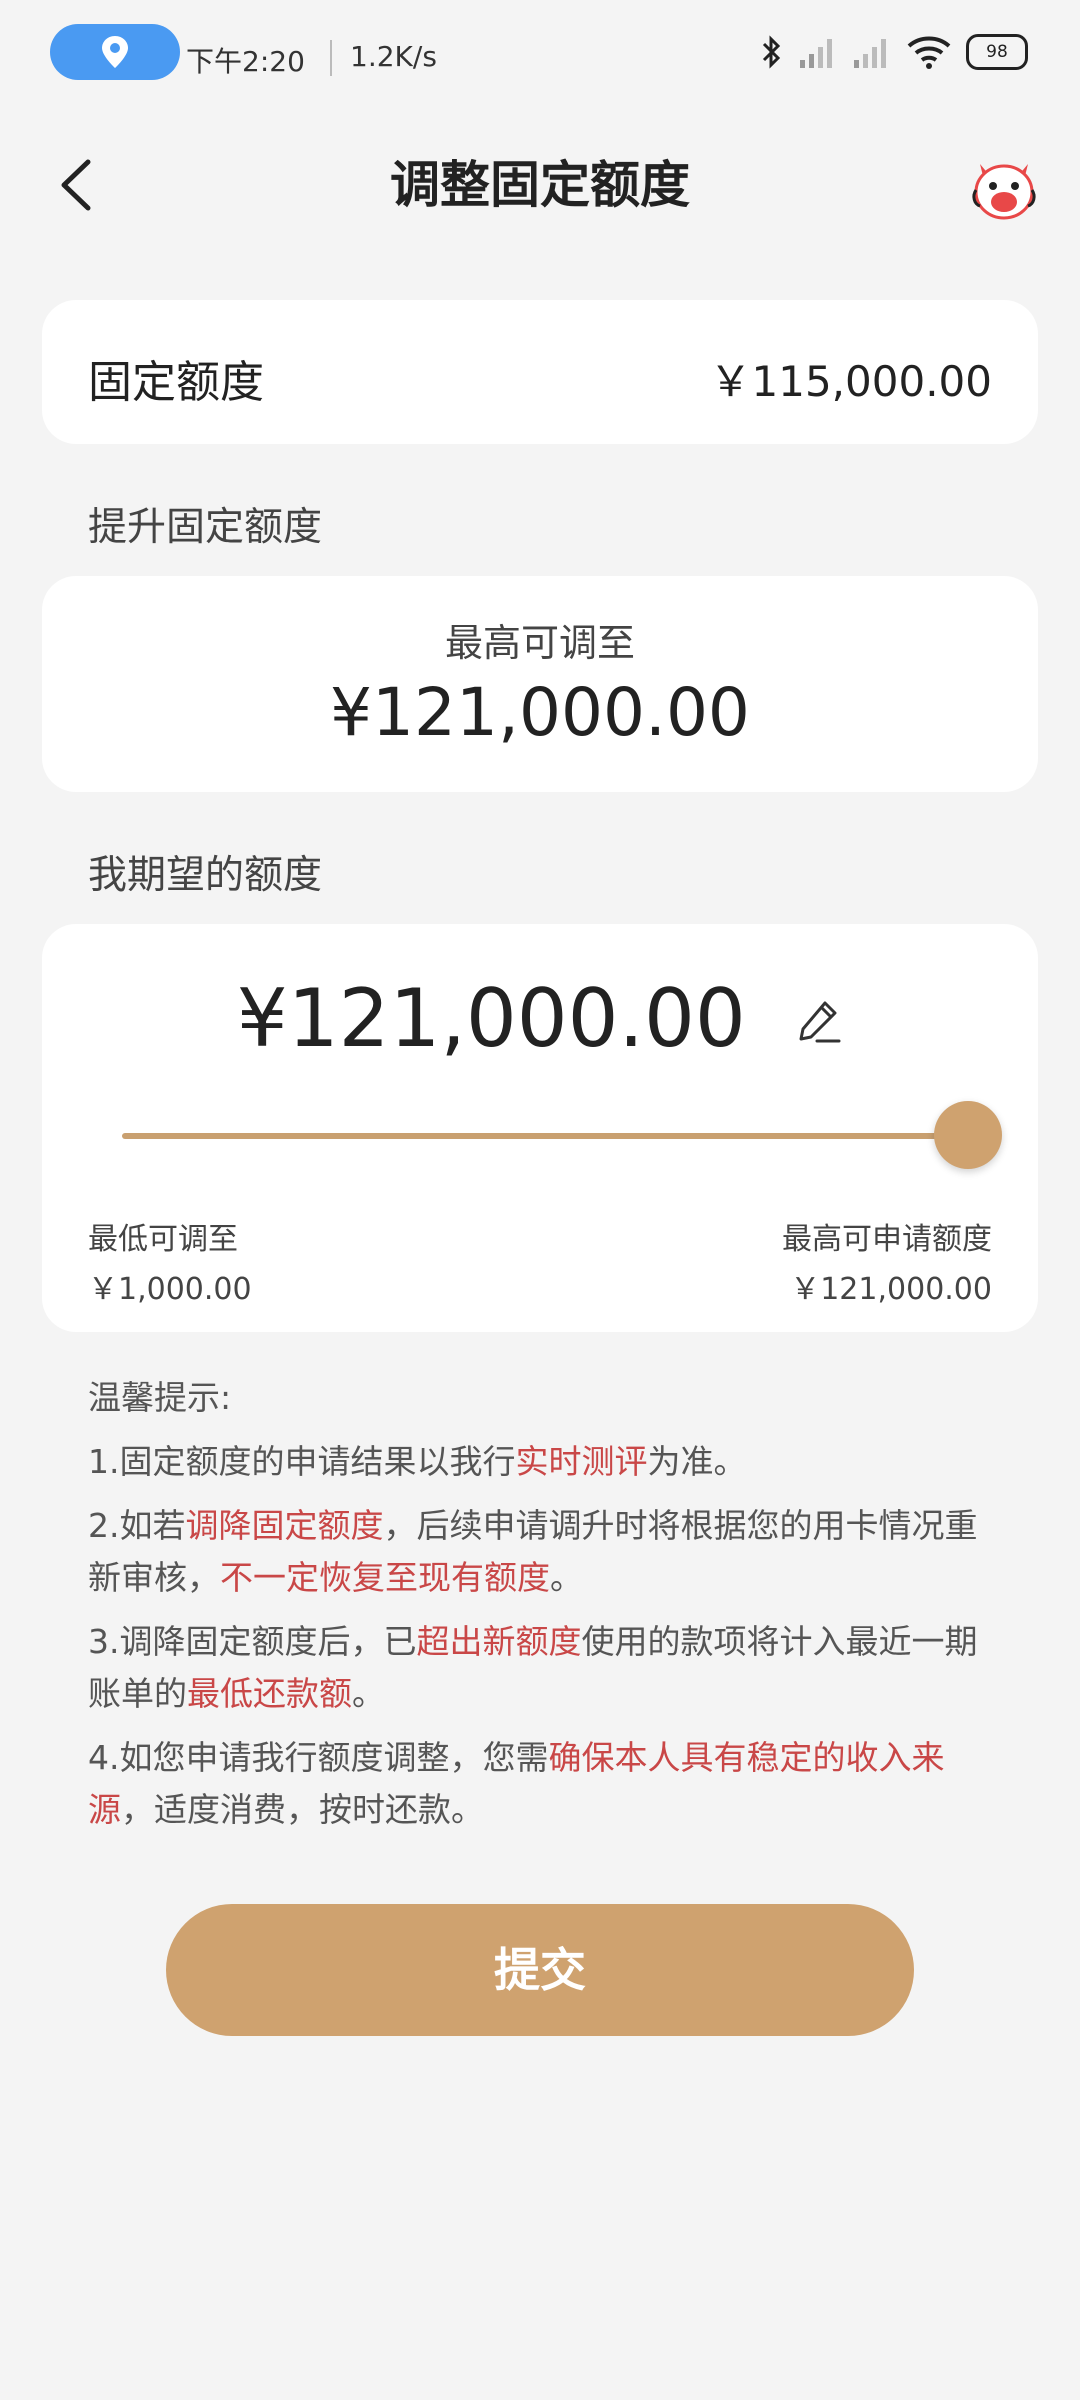 This screenshot has height=2400, width=1080. I want to click on min-limit-value: ￥1,000.00, so click(170, 1289).